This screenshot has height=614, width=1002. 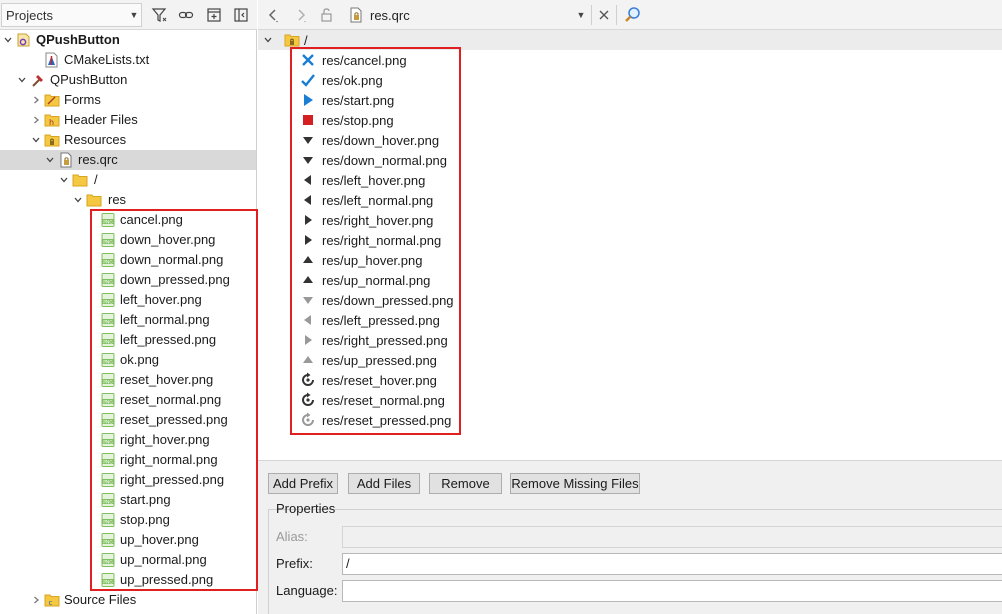 I want to click on resource-entry: res/left_hover.png, so click(x=362, y=180).